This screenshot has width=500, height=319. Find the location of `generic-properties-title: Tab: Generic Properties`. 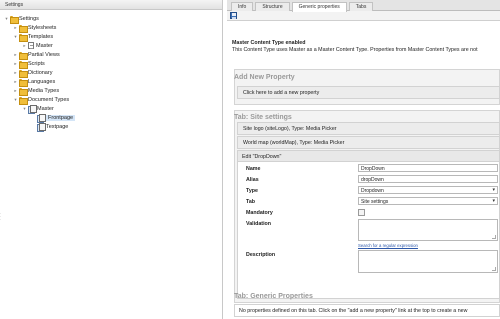

generic-properties-title: Tab: Generic Properties is located at coordinates (273, 296).